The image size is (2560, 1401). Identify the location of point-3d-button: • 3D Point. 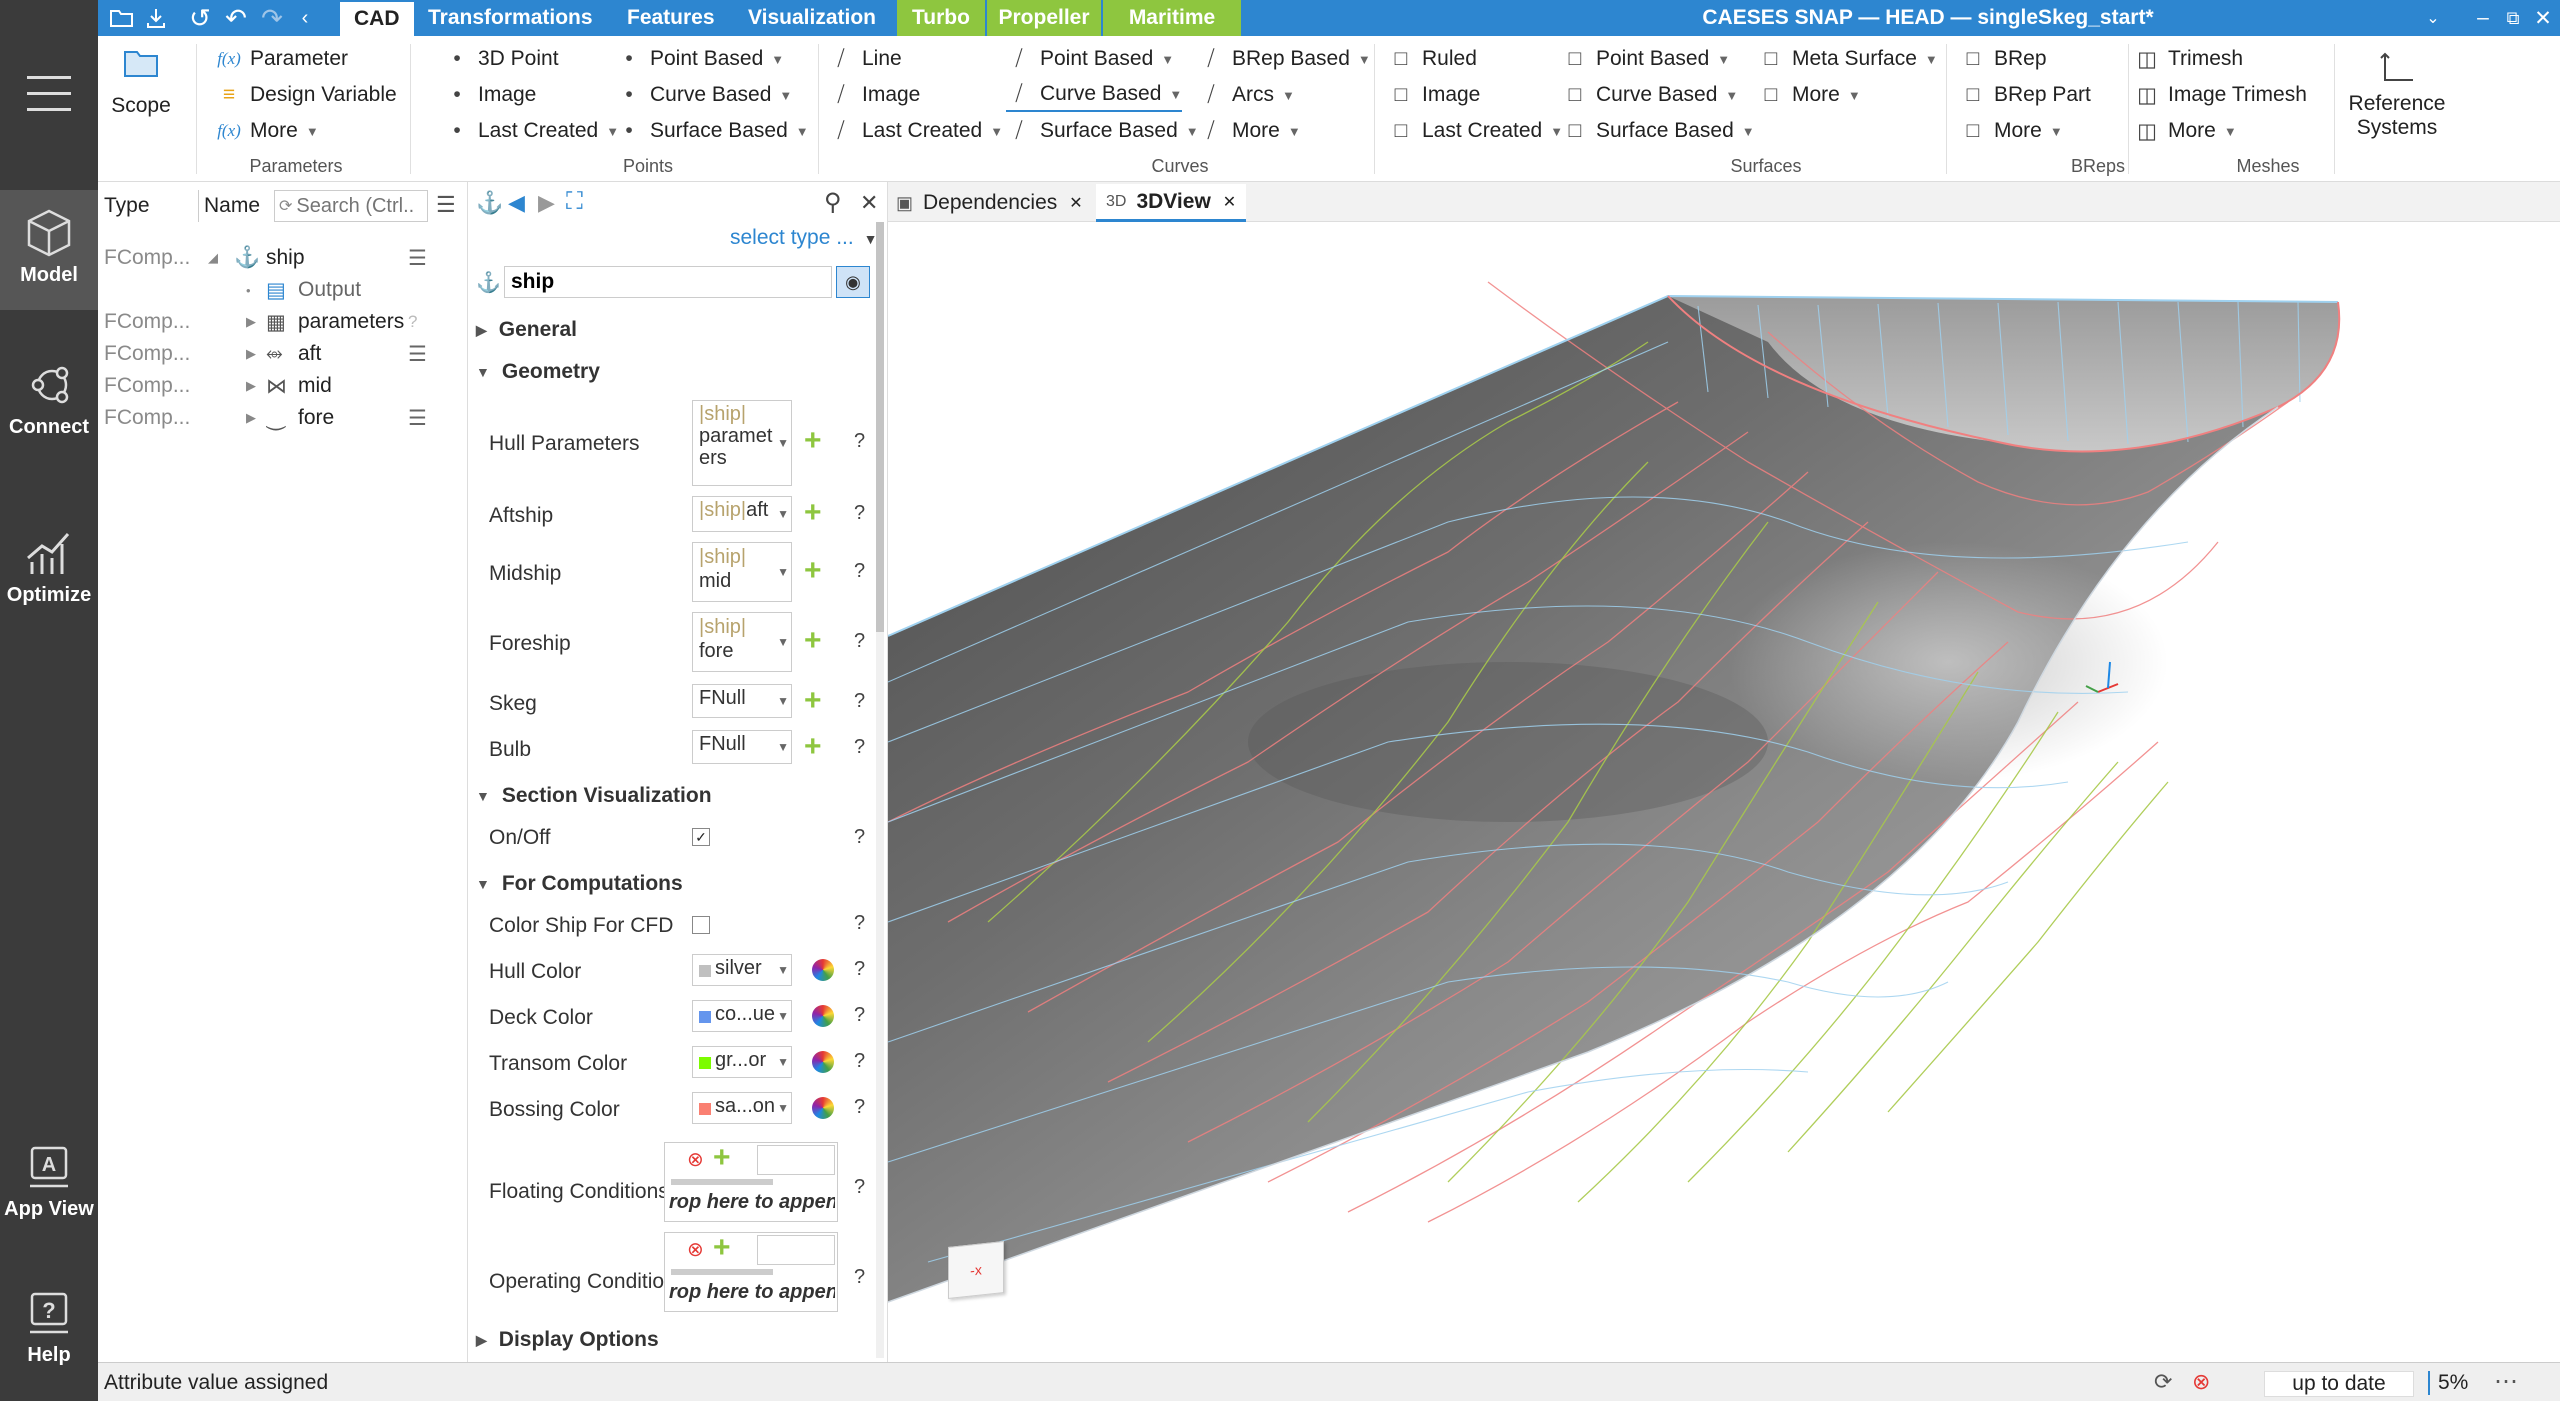
(501, 59).